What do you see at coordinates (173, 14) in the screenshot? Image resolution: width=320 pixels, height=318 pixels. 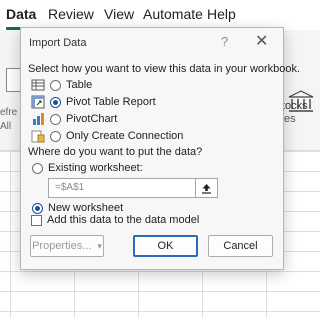 I see `menu-automate: Automate` at bounding box center [173, 14].